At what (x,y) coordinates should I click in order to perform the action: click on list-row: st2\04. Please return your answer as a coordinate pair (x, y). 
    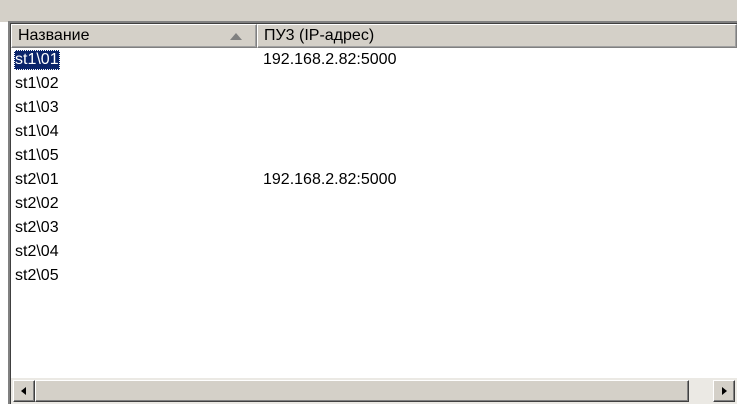
    Looking at the image, I should click on (374, 252).